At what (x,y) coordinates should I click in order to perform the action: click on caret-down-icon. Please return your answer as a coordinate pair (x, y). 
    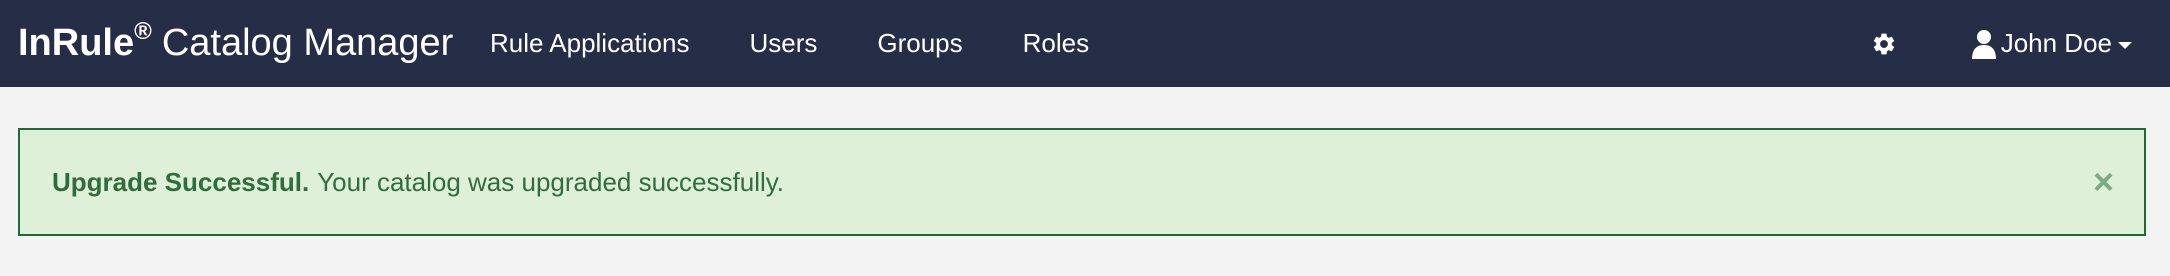
    Looking at the image, I should click on (2125, 45).